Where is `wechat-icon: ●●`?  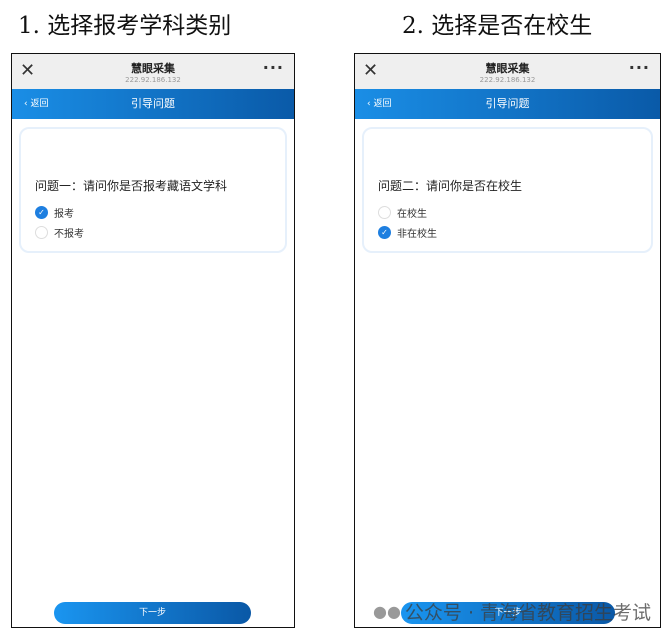 wechat-icon: ●● is located at coordinates (387, 611).